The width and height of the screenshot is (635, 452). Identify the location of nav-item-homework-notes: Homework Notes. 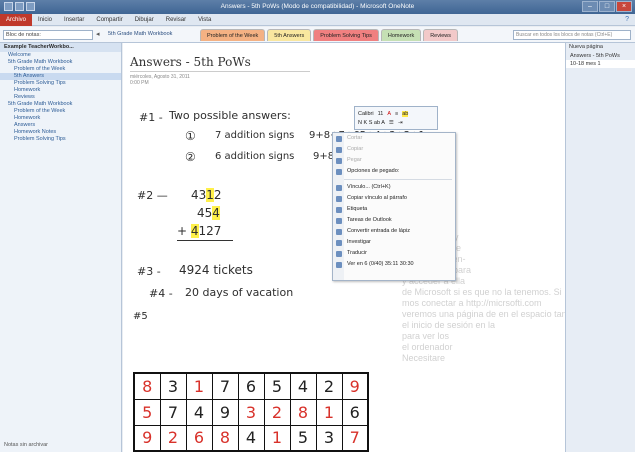
(60, 132).